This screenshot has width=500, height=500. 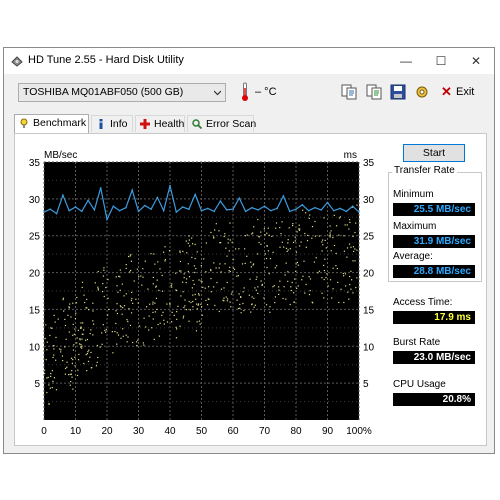 I want to click on y-axis-unit-left: MB/sec, so click(x=60, y=155).